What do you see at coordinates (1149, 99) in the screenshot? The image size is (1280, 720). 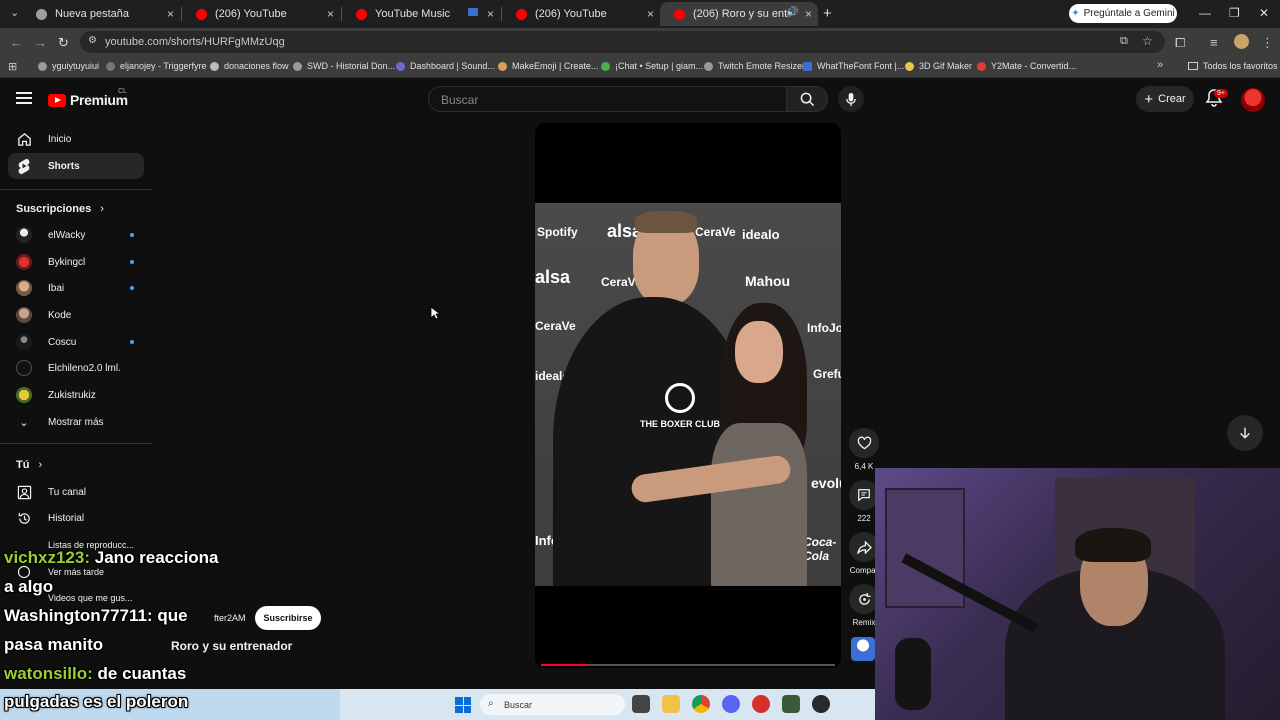 I see `plus-icon: +` at bounding box center [1149, 99].